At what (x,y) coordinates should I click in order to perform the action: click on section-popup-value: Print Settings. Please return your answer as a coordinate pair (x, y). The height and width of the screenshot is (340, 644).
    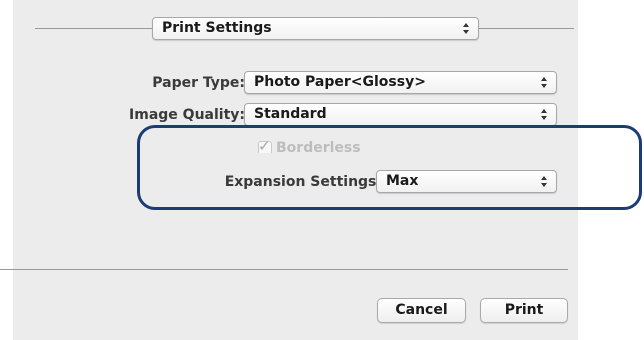
    Looking at the image, I should click on (217, 28).